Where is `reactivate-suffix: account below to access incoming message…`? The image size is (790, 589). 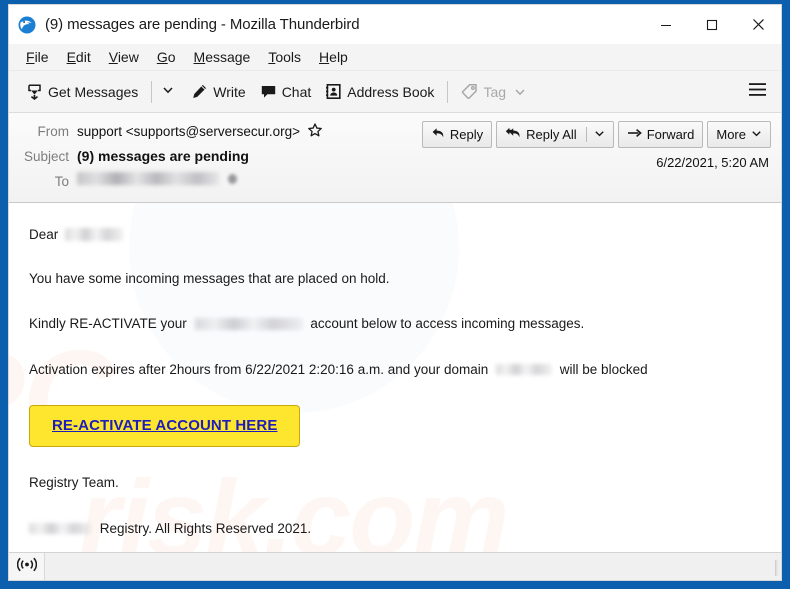 reactivate-suffix: account below to access incoming message… is located at coordinates (447, 324).